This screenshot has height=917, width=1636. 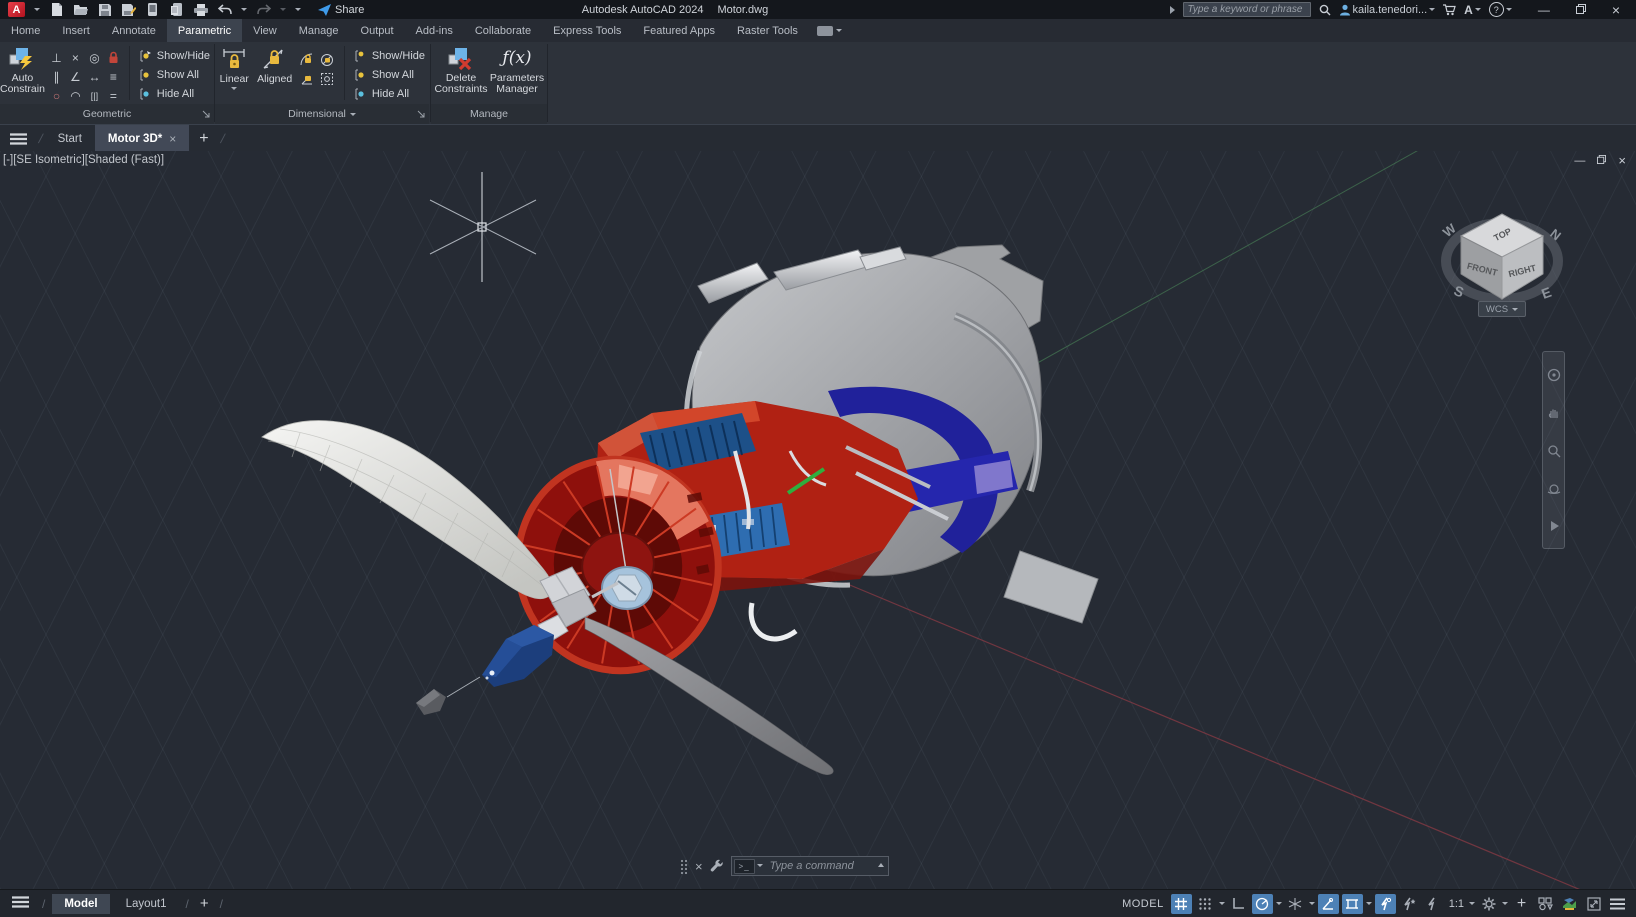 What do you see at coordinates (204, 903) in the screenshot?
I see `new-layout-button: +` at bounding box center [204, 903].